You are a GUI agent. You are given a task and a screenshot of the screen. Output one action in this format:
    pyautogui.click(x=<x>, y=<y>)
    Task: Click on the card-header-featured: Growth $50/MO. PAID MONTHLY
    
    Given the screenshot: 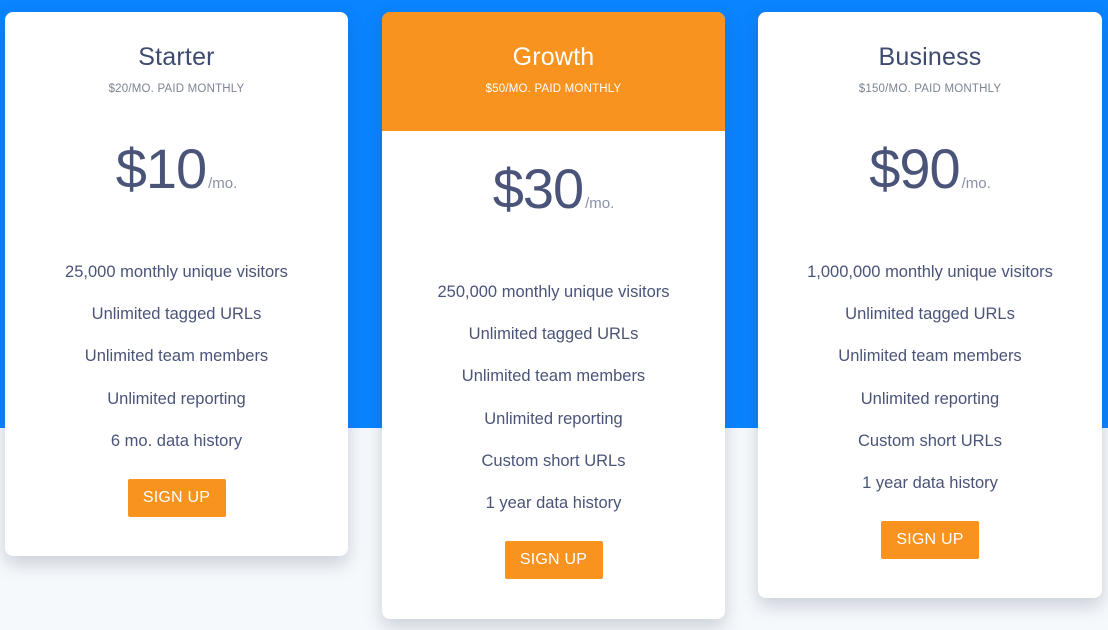 What is the action you would take?
    pyautogui.click(x=553, y=71)
    